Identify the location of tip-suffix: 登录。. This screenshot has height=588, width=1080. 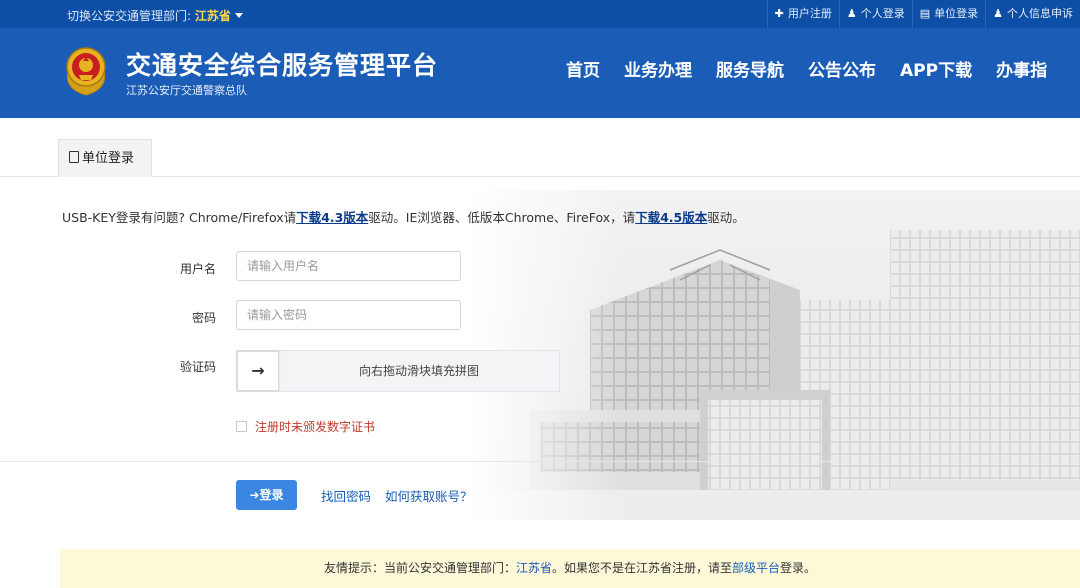
(798, 568).